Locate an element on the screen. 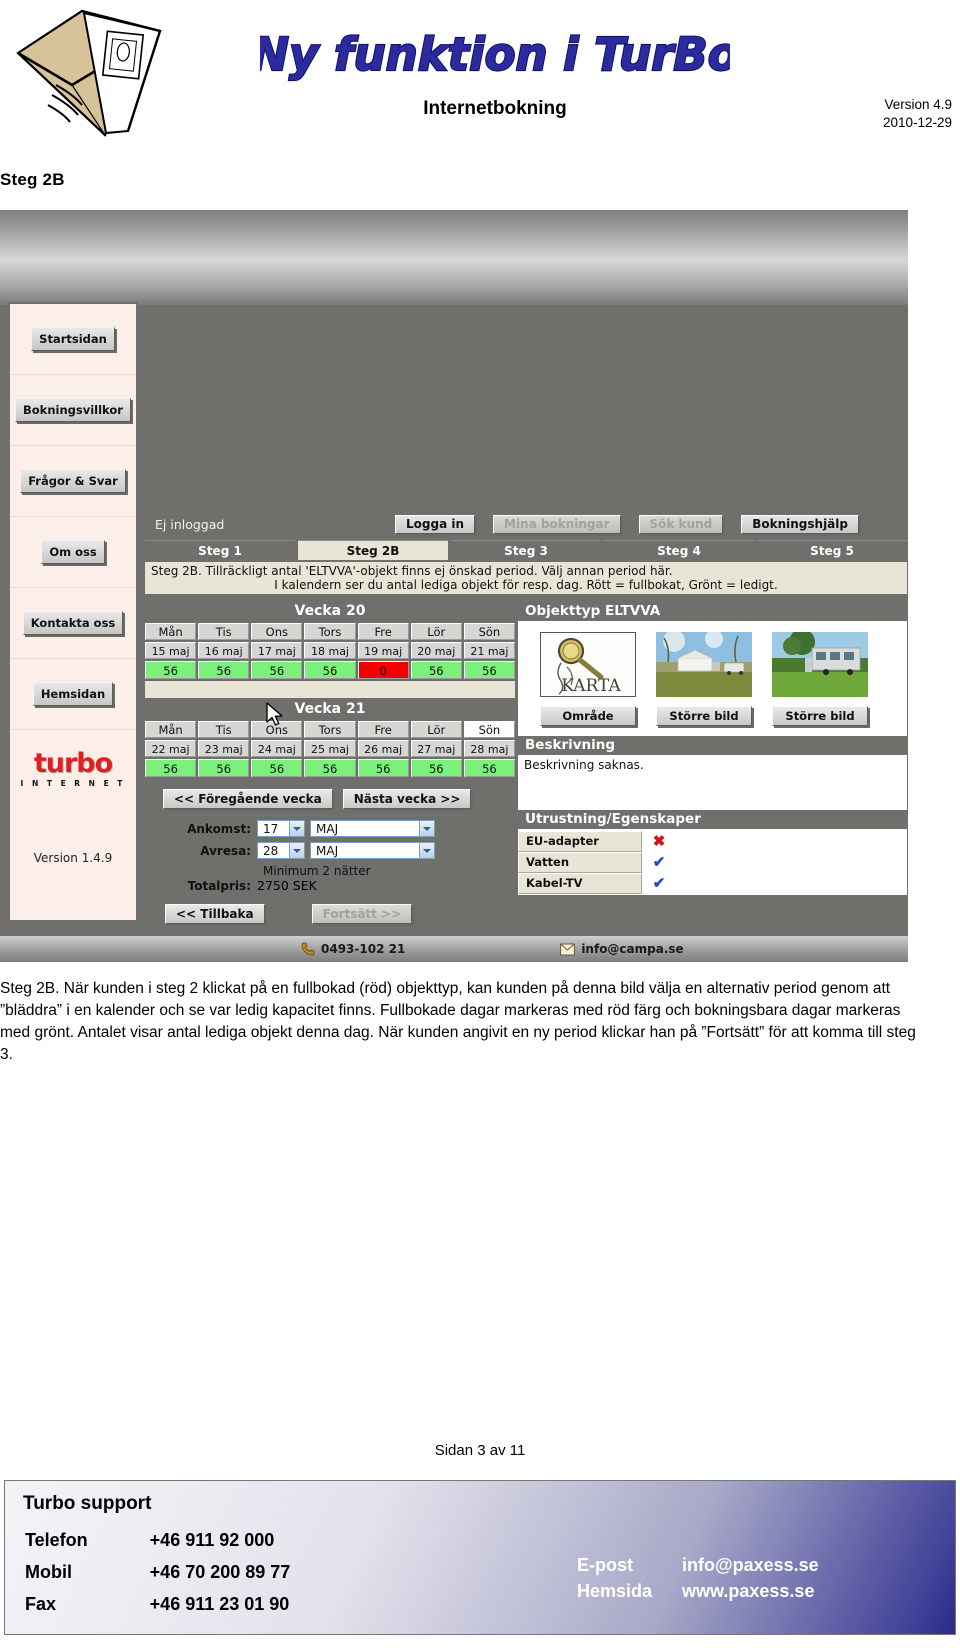 This screenshot has width=960, height=1648. previous-week-button: << Föregående vecka is located at coordinates (248, 799).